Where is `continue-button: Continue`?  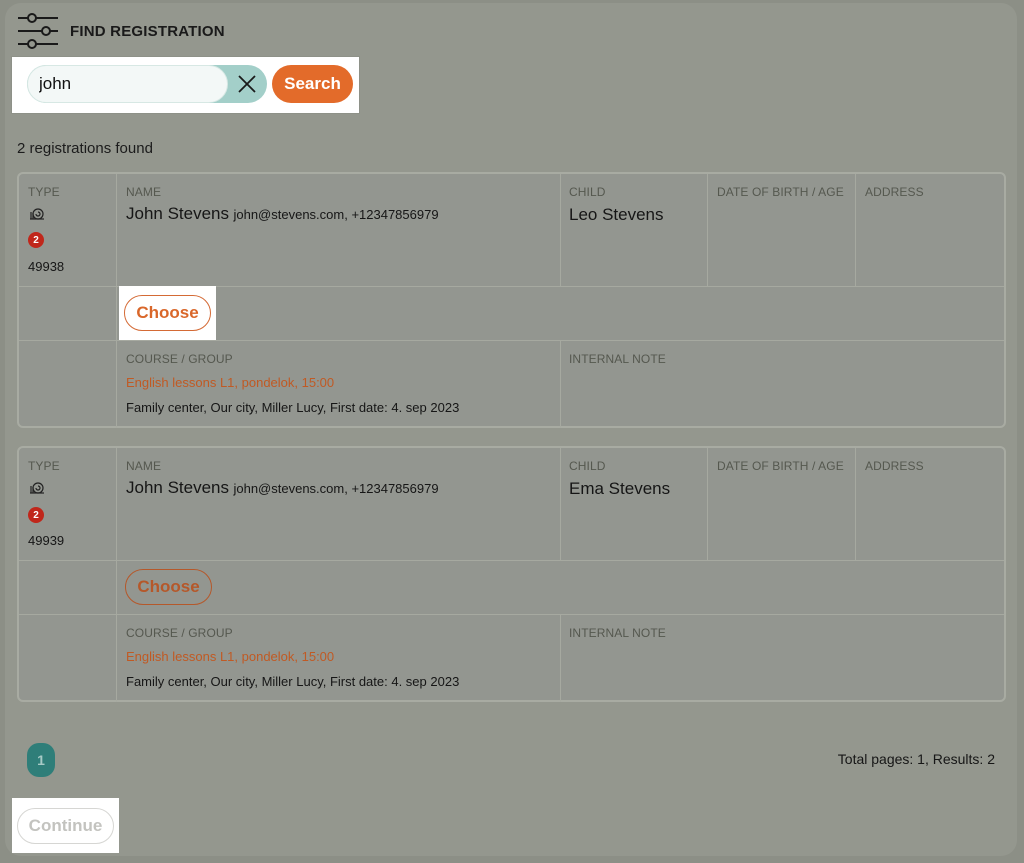
continue-button: Continue is located at coordinates (65, 826).